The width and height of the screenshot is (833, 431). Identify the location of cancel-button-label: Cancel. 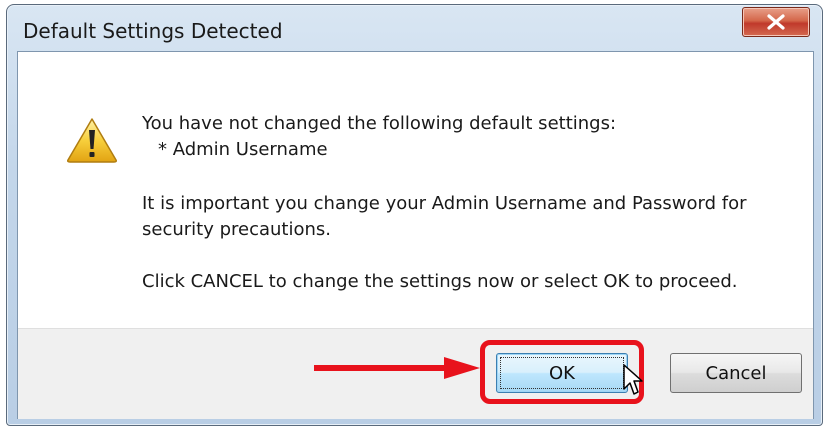
(736, 373).